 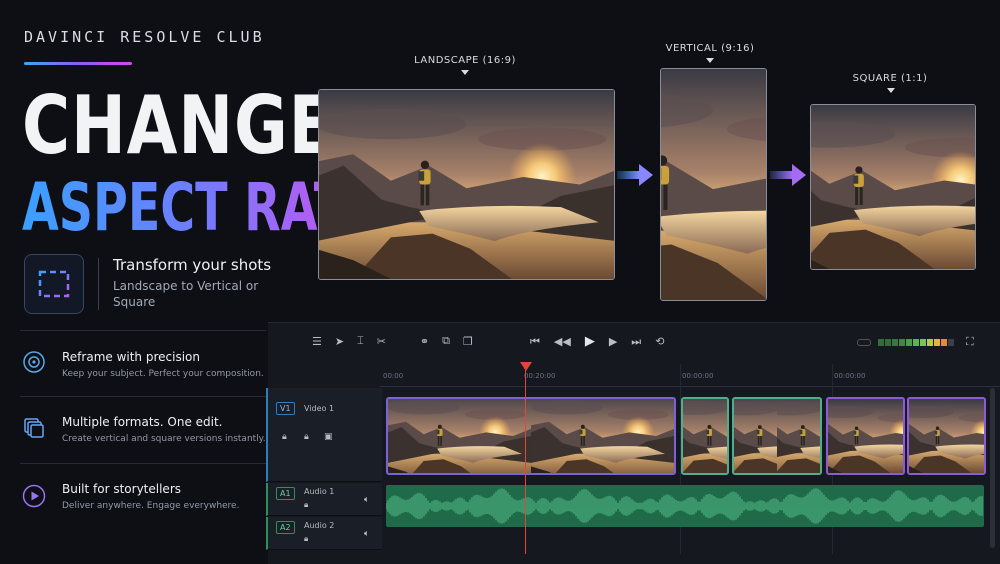 I want to click on meter-toggle-icon, so click(x=864, y=342).